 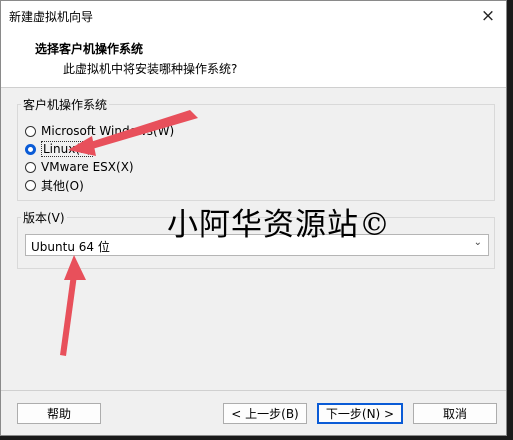 What do you see at coordinates (67, 149) in the screenshot?
I see `radio-label-linux: Linux(L)` at bounding box center [67, 149].